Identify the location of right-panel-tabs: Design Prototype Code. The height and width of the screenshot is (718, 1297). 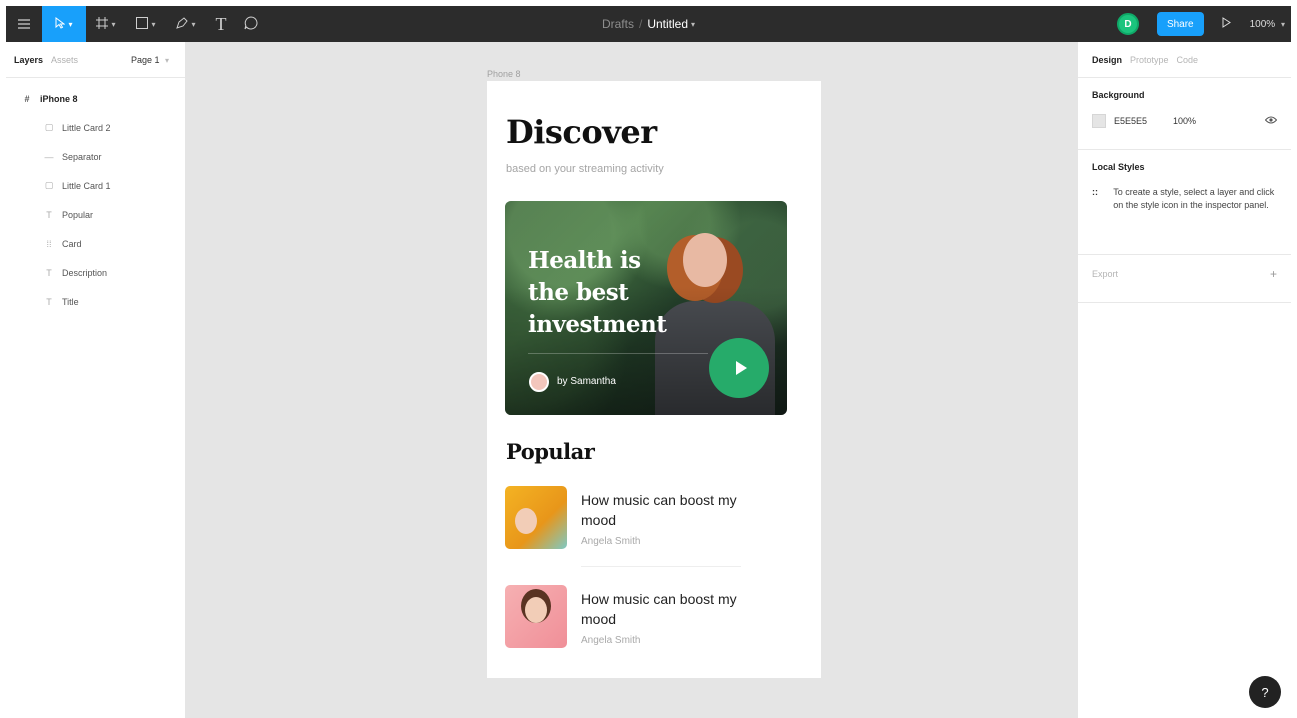
(1184, 60).